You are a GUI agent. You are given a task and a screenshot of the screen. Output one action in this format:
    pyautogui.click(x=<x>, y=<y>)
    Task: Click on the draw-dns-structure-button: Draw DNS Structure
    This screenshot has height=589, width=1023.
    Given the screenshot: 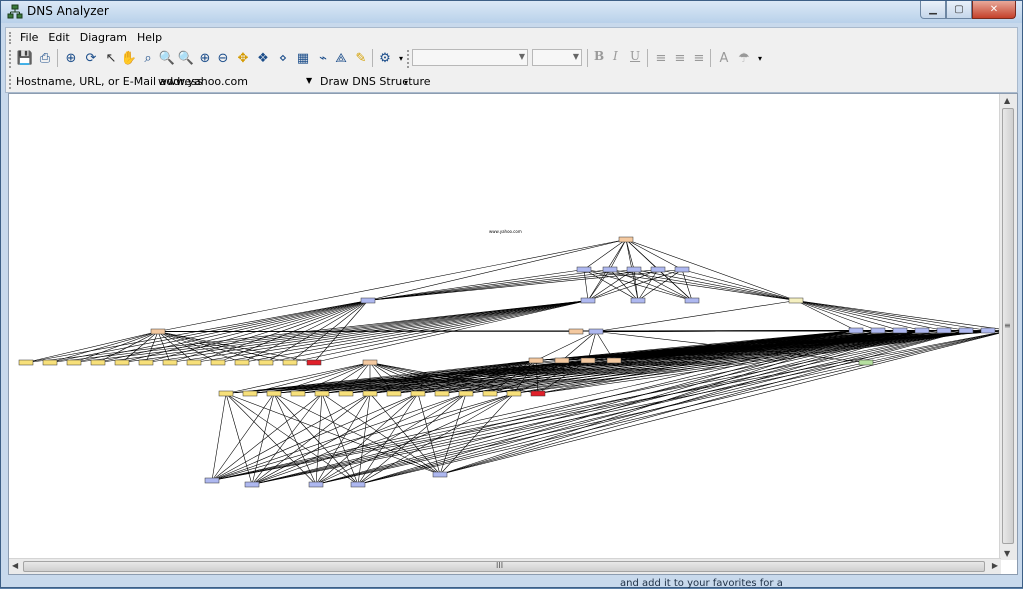 What is the action you would take?
    pyautogui.click(x=375, y=81)
    